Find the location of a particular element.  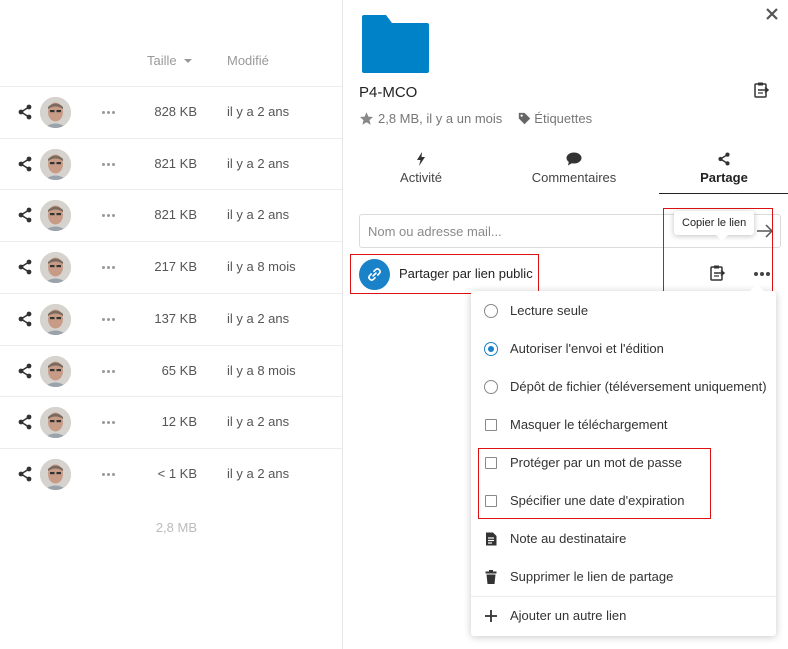

row-modified: il y a 8 mois is located at coordinates (261, 370).